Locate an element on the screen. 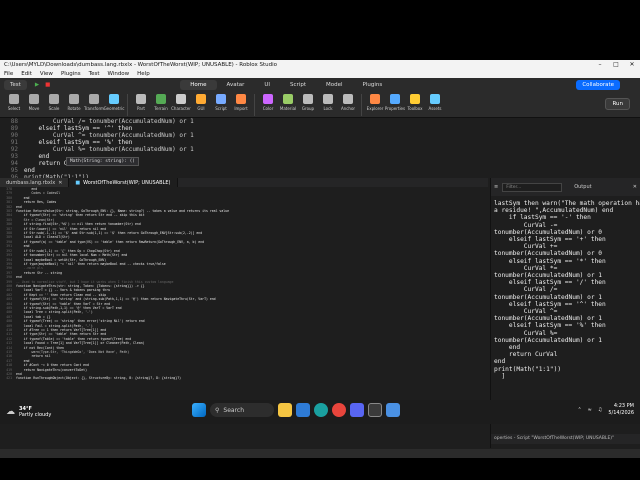  tool-group: Group is located at coordinates (308, 106).